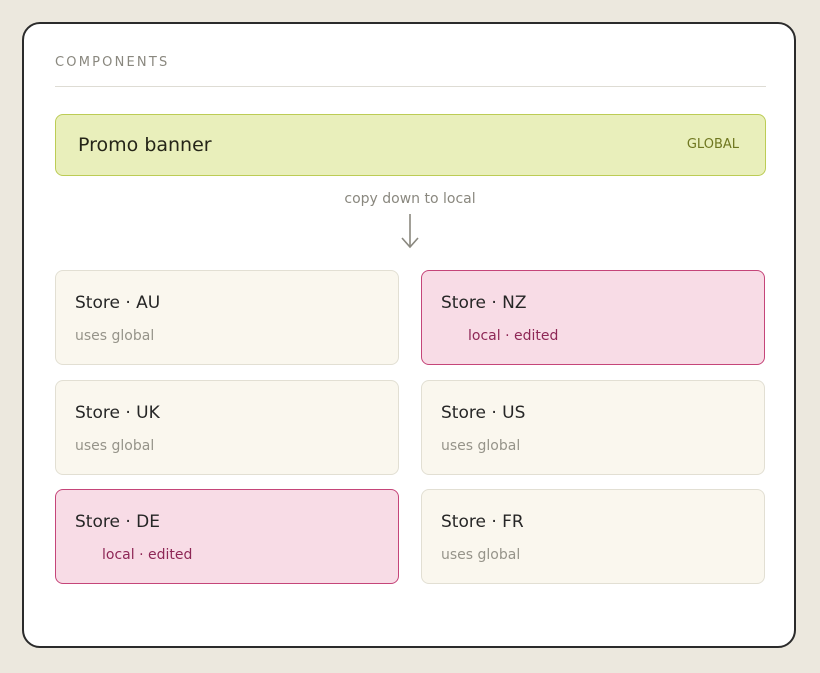  I want to click on store-name: Store · DE, so click(117, 522).